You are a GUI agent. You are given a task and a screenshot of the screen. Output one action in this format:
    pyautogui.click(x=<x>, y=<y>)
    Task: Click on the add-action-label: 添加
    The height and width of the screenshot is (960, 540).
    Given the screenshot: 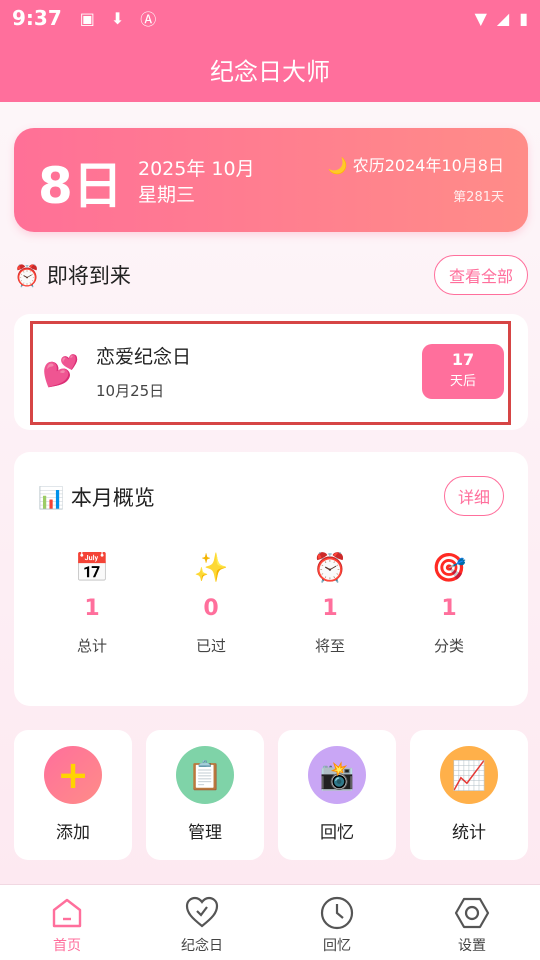 What is the action you would take?
    pyautogui.click(x=73, y=833)
    